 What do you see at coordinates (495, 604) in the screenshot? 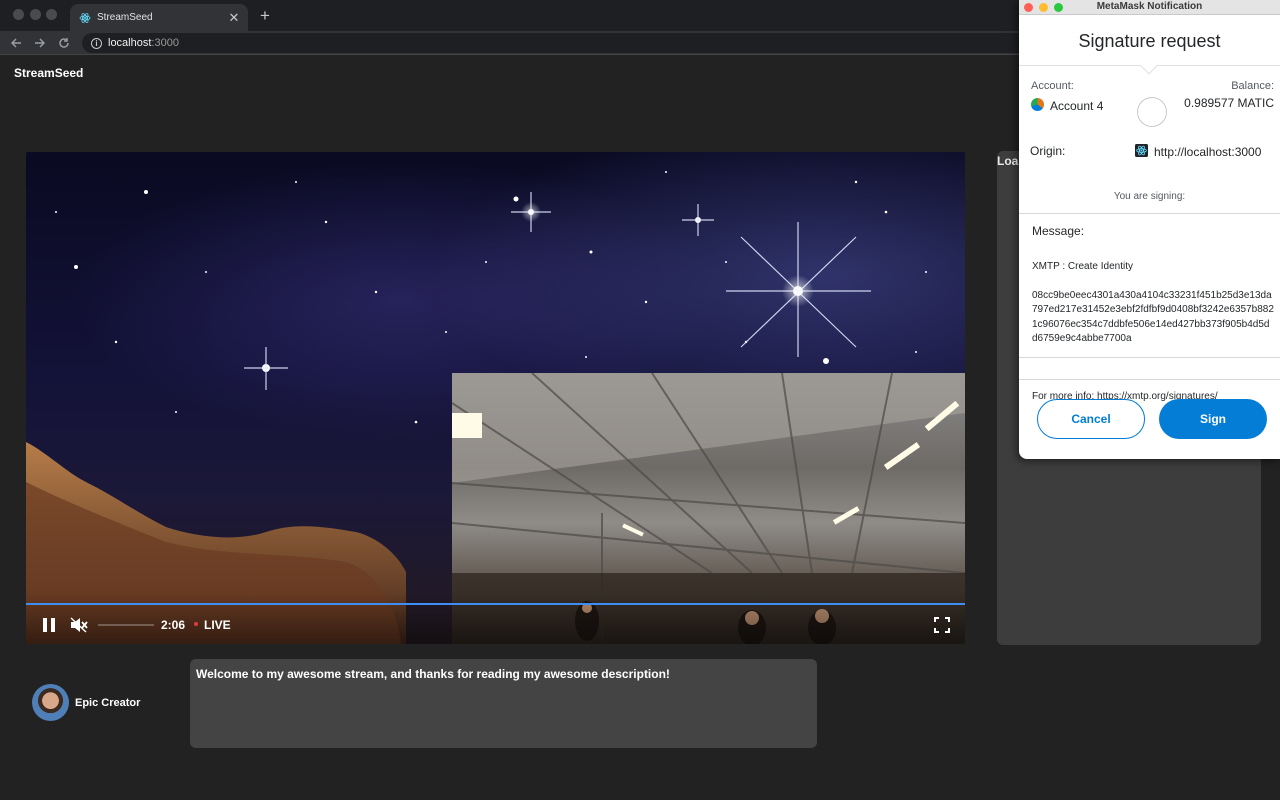
I see `progress-bar` at bounding box center [495, 604].